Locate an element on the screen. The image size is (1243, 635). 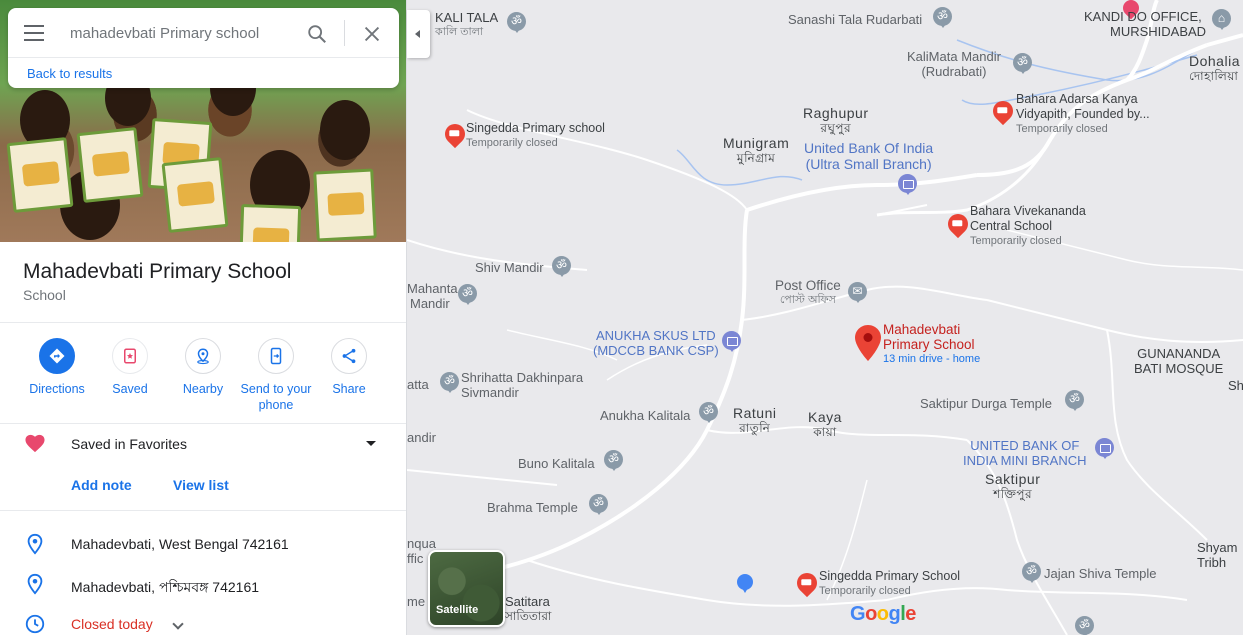
place-shyam-edge: Shyam Tribh is located at coordinates (1217, 555).